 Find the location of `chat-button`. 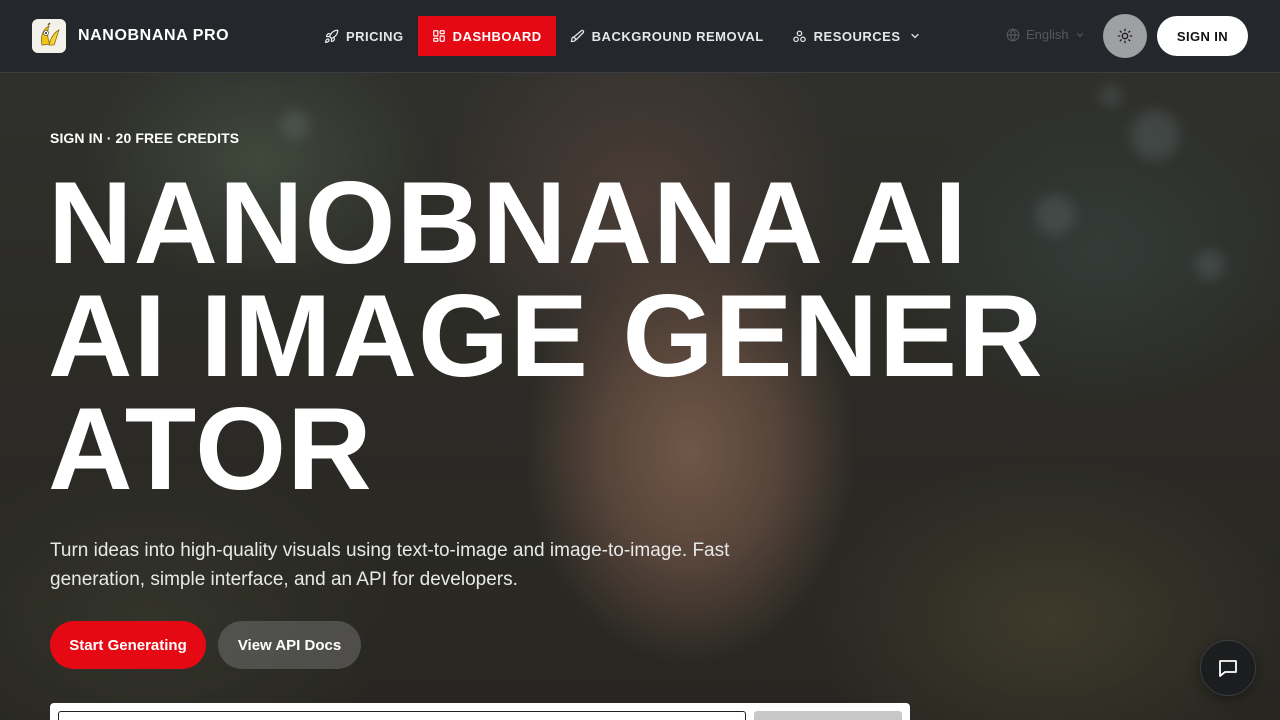

chat-button is located at coordinates (1228, 668).